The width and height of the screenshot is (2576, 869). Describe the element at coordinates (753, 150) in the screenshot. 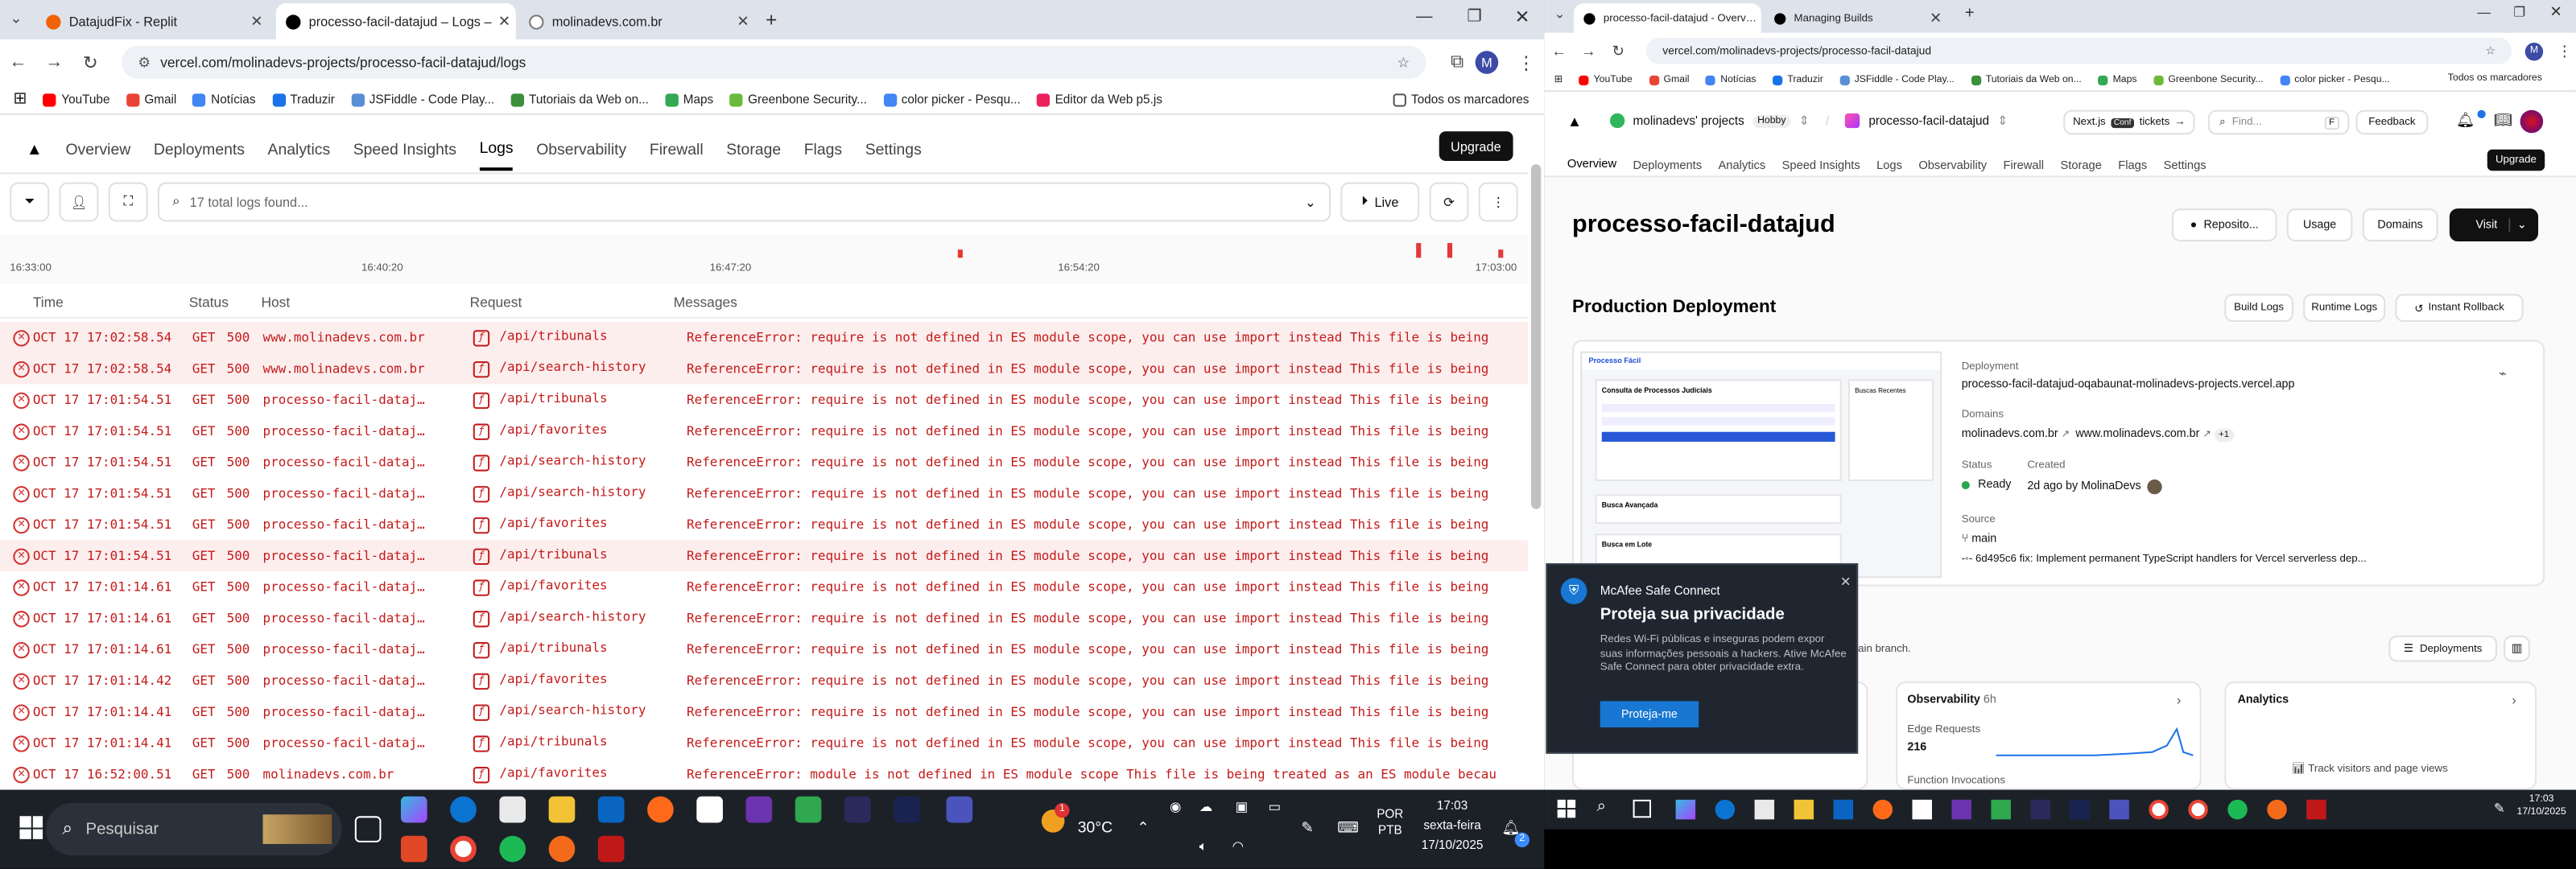

I see `nav-storage: Storage` at that location.